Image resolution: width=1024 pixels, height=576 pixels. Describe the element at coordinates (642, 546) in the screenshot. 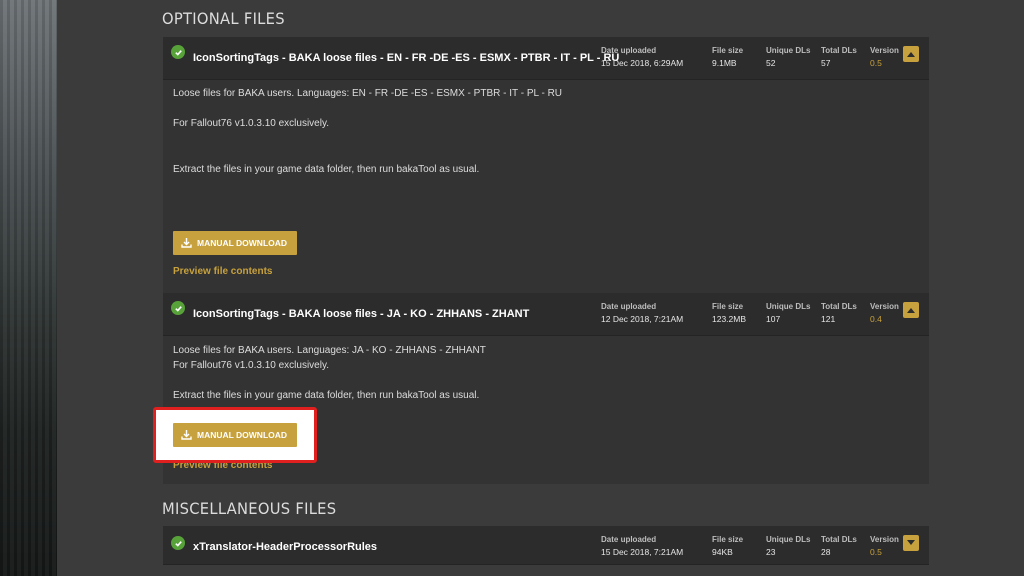

I see `meta-date: Date uploaded 15 Dec 2018, 7:21AM` at that location.